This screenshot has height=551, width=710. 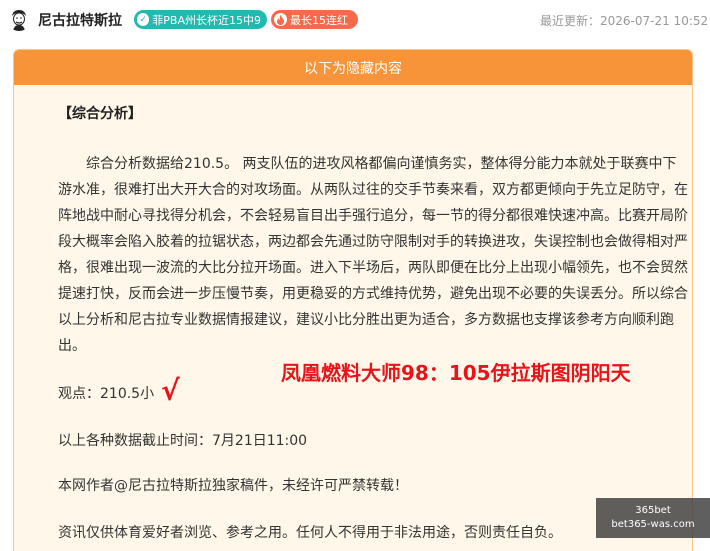 I want to click on watermark-line-2: bet365-was.com, so click(x=653, y=524).